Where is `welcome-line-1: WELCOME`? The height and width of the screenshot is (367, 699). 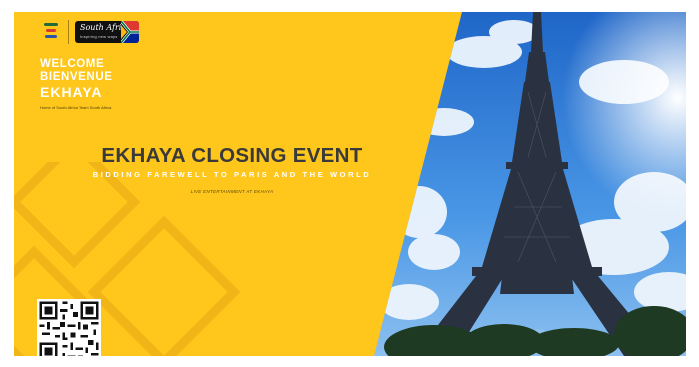 welcome-line-1: WELCOME is located at coordinates (72, 64).